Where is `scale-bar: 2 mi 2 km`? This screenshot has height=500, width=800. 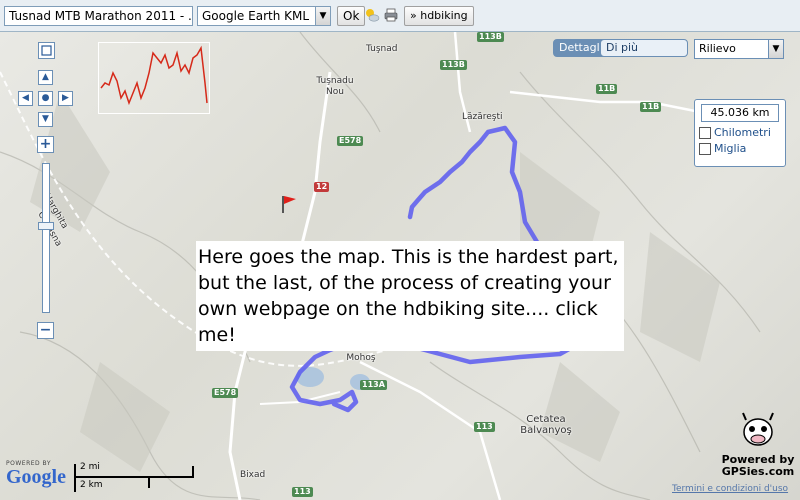 scale-bar: 2 mi 2 km is located at coordinates (135, 478).